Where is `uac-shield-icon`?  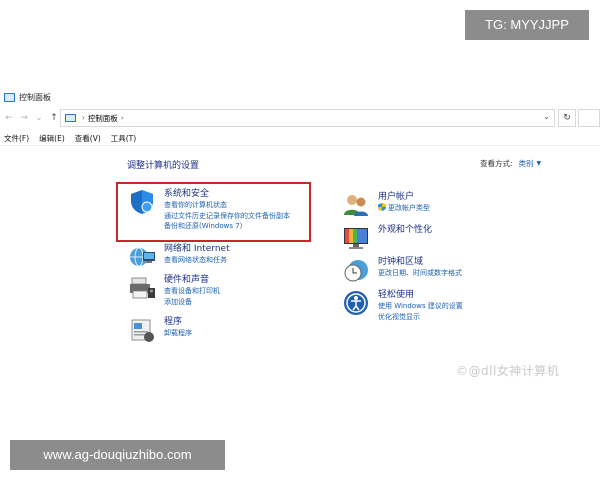
uac-shield-icon is located at coordinates (382, 207).